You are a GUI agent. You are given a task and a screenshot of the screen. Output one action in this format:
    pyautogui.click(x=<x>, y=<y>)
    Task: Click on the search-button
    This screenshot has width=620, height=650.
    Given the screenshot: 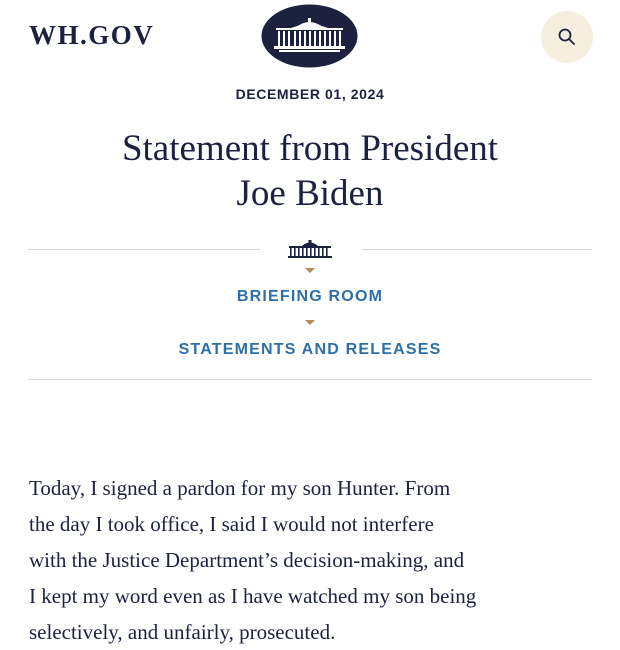 What is the action you would take?
    pyautogui.click(x=567, y=37)
    